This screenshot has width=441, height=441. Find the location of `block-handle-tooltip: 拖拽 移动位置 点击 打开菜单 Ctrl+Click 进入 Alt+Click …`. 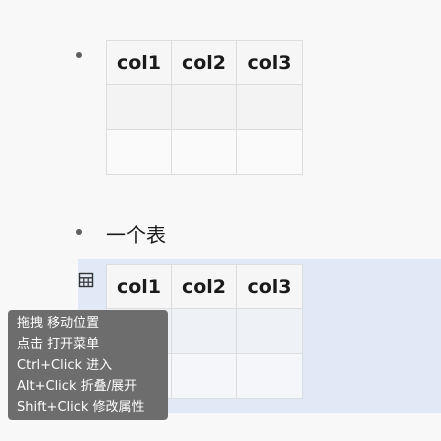

block-handle-tooltip: 拖拽 移动位置 点击 打开菜单 Ctrl+Click 进入 Alt+Click … is located at coordinates (88, 365).